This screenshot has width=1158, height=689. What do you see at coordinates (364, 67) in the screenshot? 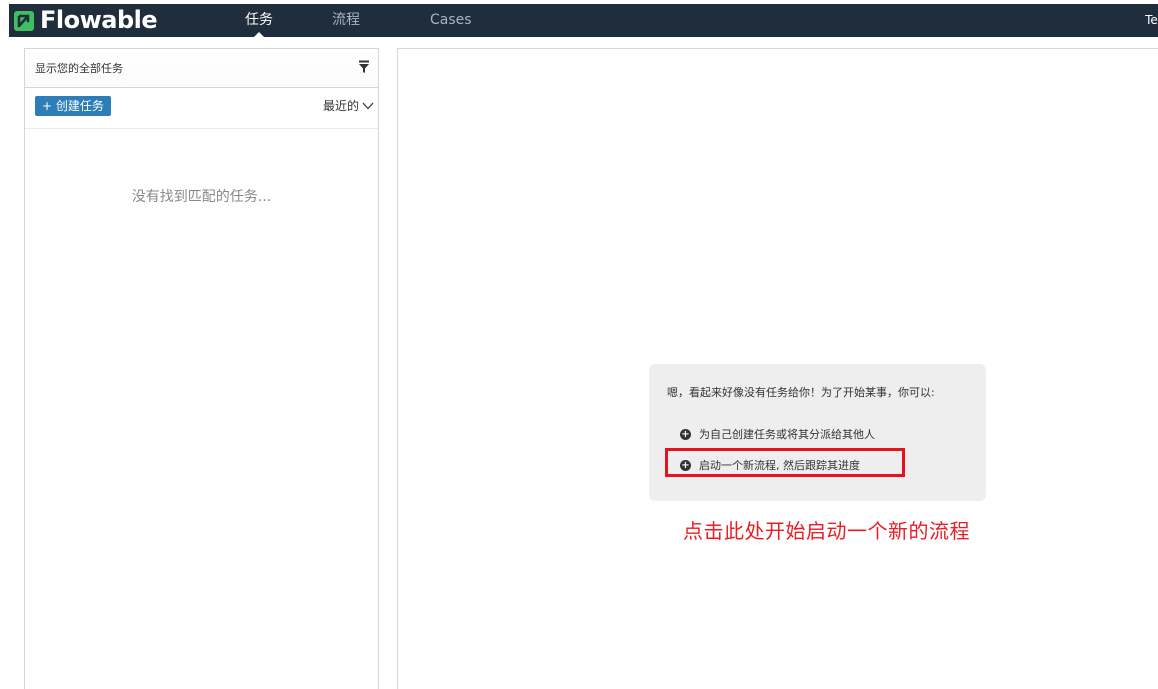
I see `filter-icon` at bounding box center [364, 67].